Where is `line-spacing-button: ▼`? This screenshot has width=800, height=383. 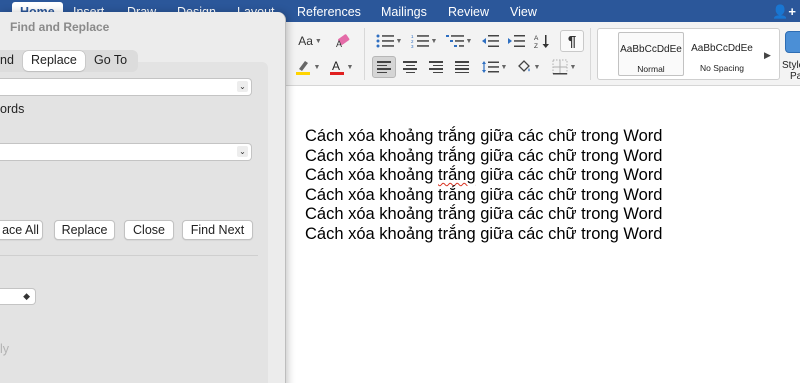 line-spacing-button: ▼ is located at coordinates (494, 67).